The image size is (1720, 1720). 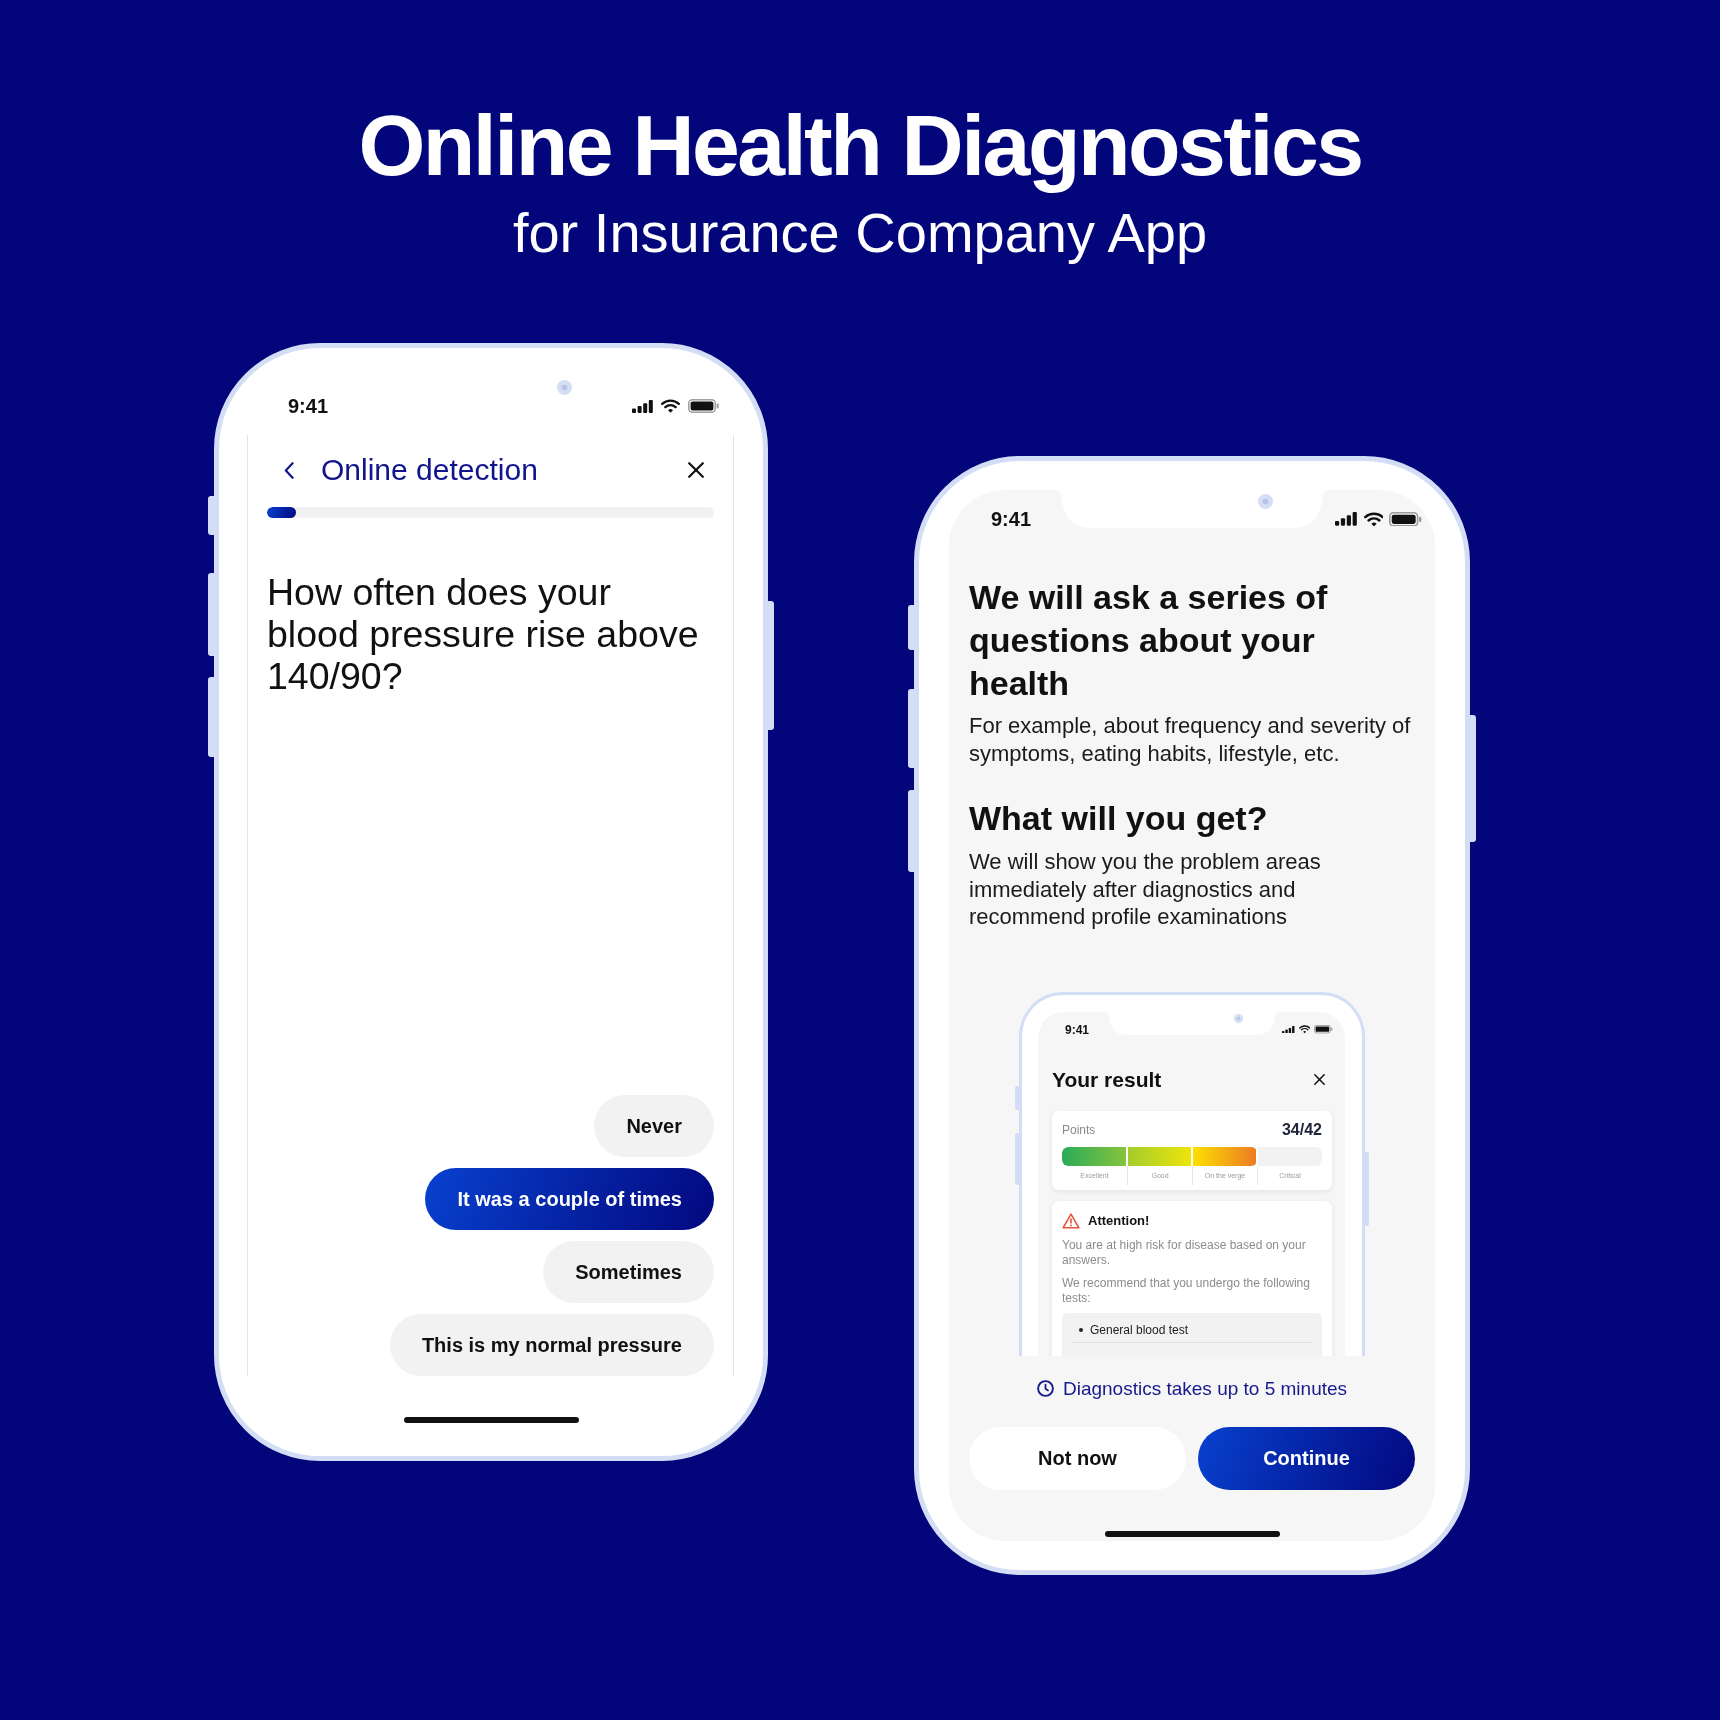 What do you see at coordinates (289, 470) in the screenshot?
I see `chevron-left-icon` at bounding box center [289, 470].